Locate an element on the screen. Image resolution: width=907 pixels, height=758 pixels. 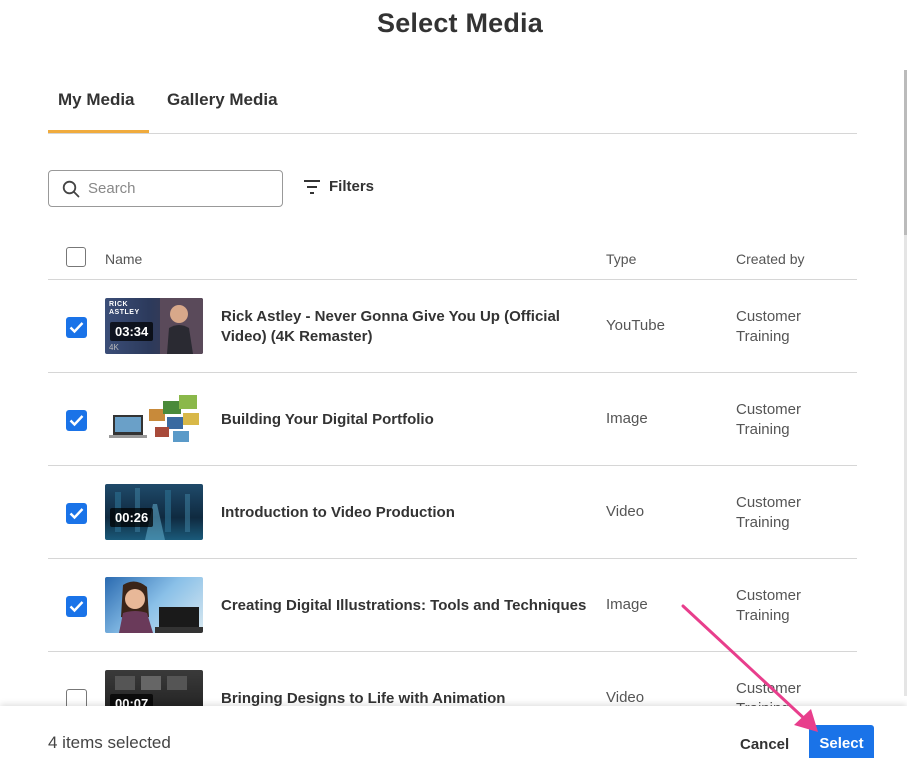
selected-count: 4 items selected is located at coordinates (109, 742).